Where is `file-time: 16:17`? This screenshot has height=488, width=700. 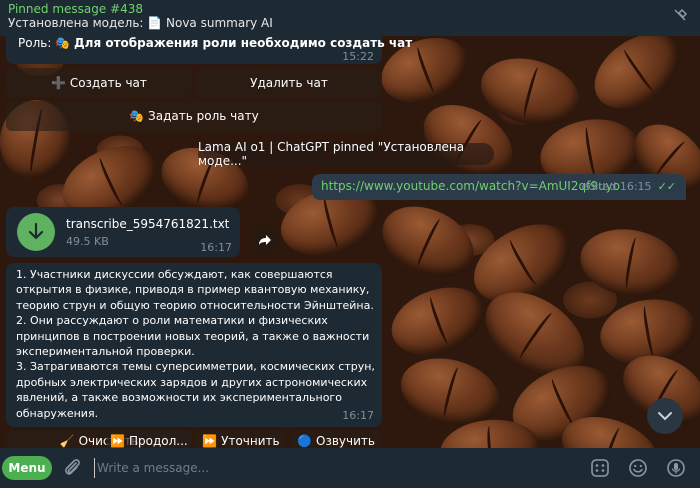 file-time: 16:17 is located at coordinates (216, 247).